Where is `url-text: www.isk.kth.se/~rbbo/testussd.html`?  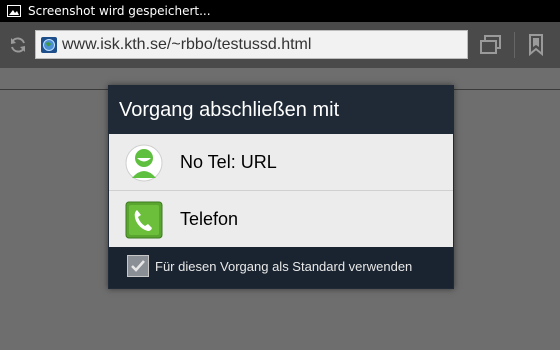 url-text: www.isk.kth.se/~rbbo/testussd.html is located at coordinates (187, 44).